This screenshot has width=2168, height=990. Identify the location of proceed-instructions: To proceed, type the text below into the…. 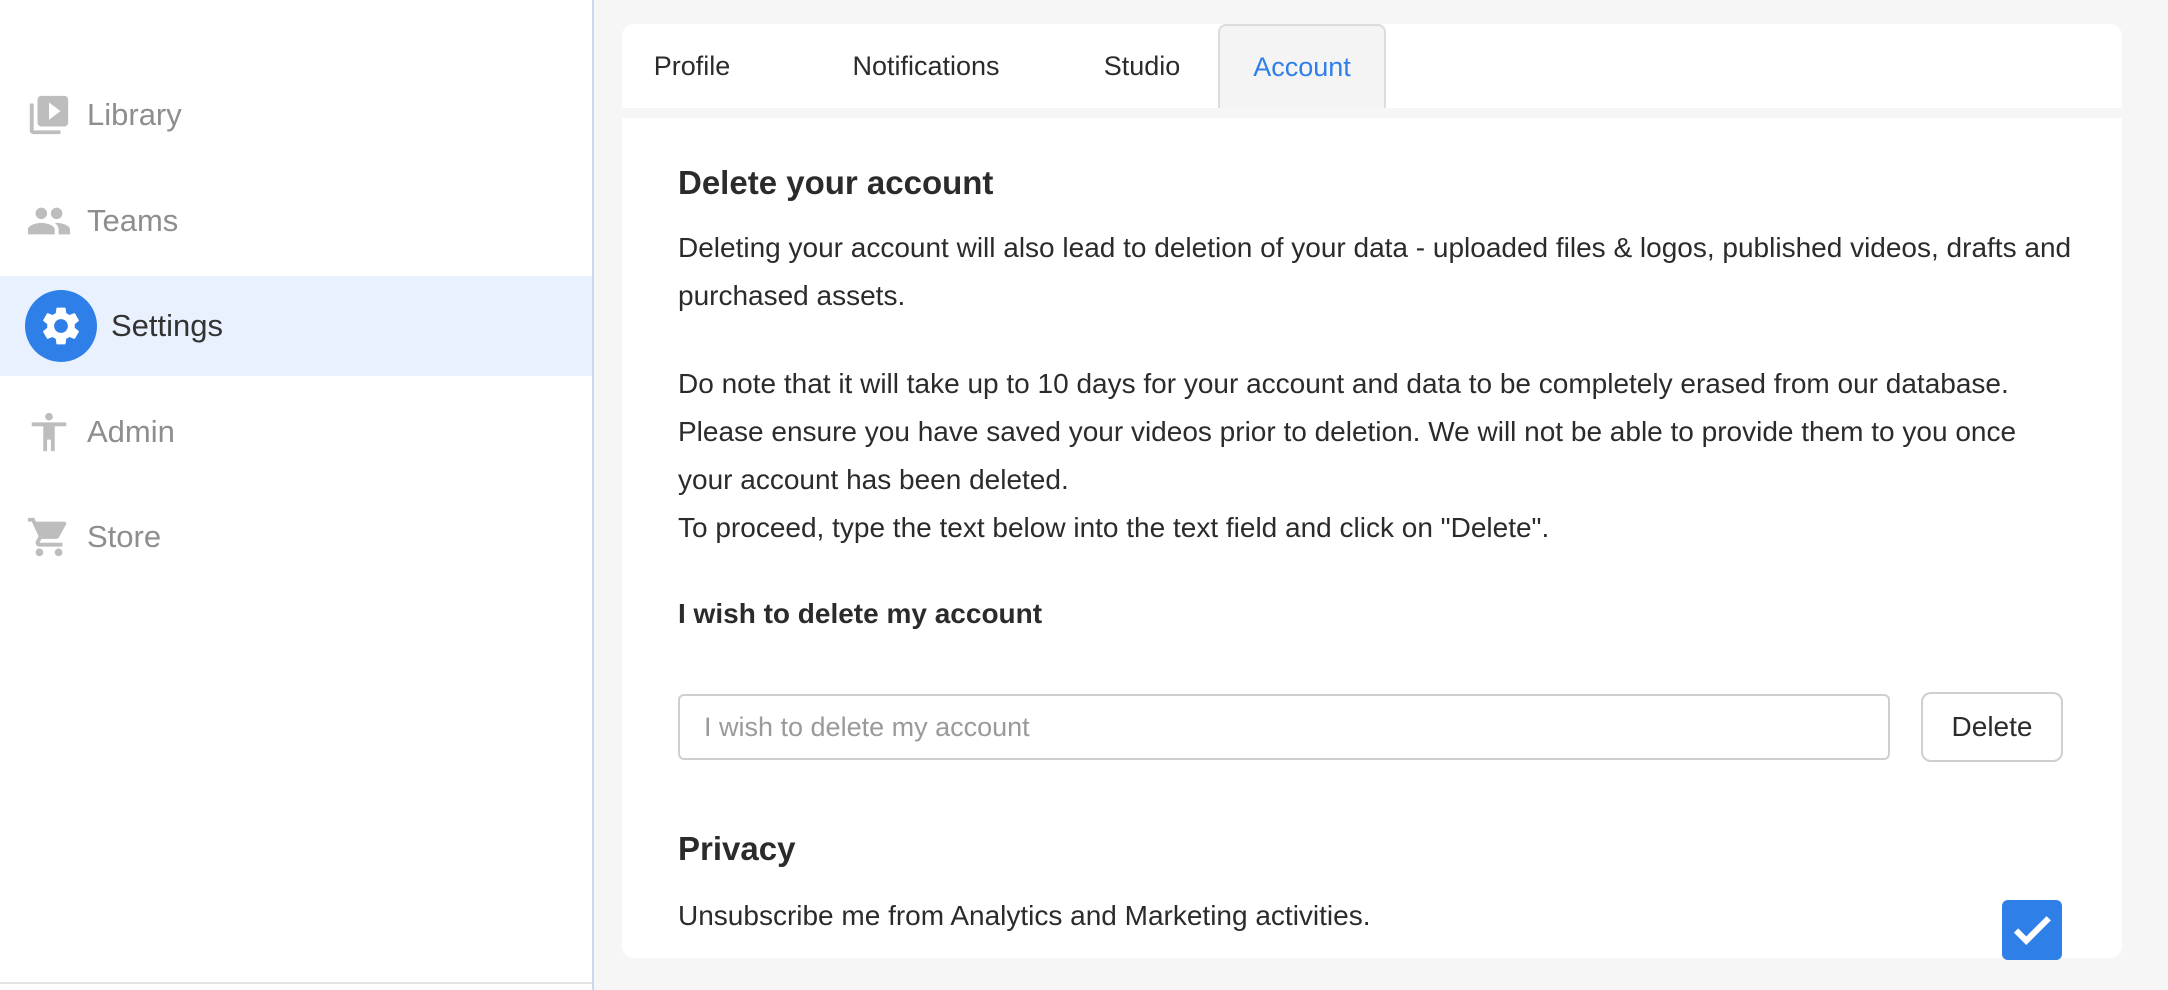
(1114, 527).